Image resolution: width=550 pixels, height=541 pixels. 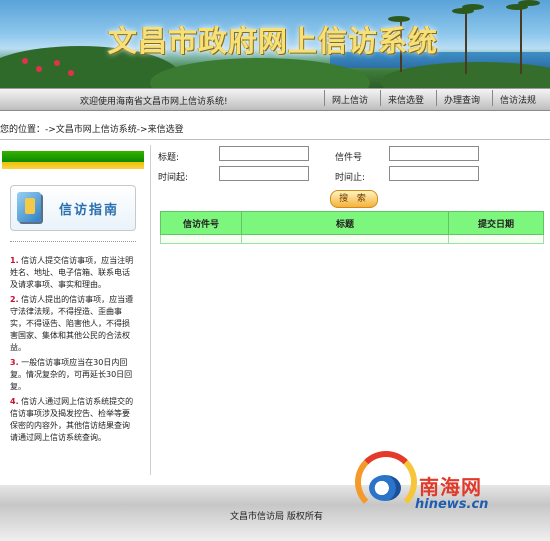 I want to click on guide-book-icon, so click(x=29, y=207).